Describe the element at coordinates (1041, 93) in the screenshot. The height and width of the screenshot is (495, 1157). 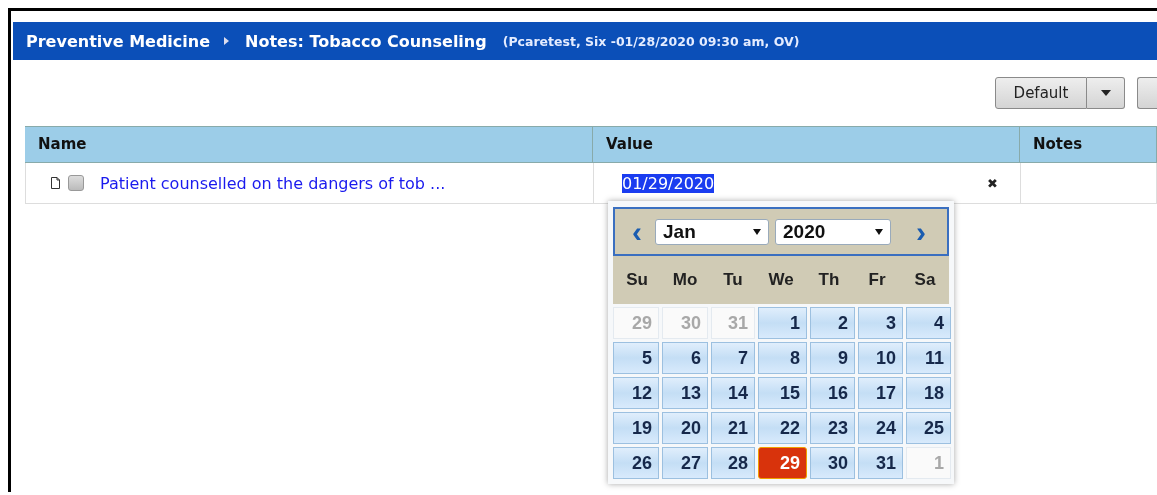
I see `default-button: Default` at that location.